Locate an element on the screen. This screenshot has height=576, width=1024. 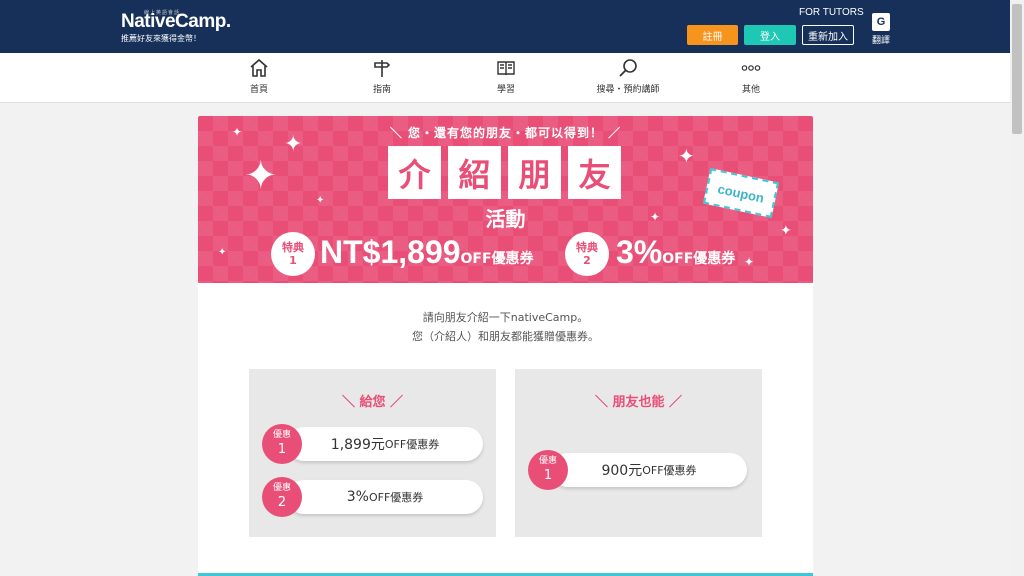
benefit-pill-1: 1,899元 OFF優惠券 is located at coordinates (385, 444).